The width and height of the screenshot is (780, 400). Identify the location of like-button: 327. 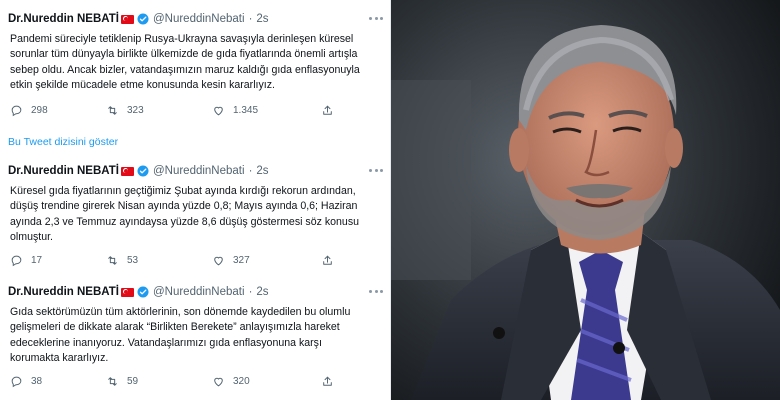
(231, 260).